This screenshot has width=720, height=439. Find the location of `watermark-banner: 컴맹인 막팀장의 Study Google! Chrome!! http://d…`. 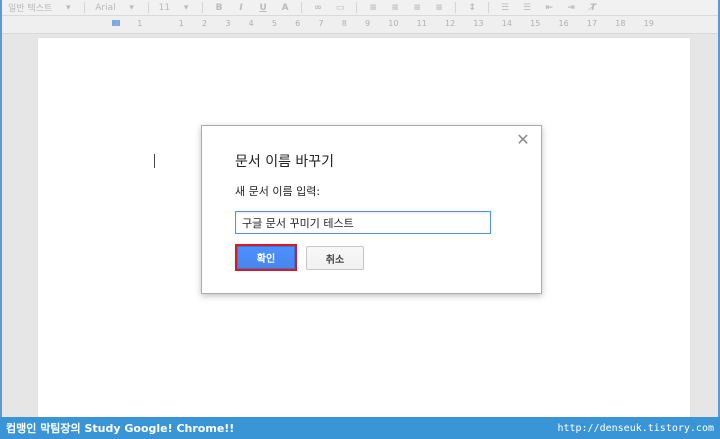

watermark-banner: 컴맹인 막팀장의 Study Google! Chrome!! http://d… is located at coordinates (360, 428).